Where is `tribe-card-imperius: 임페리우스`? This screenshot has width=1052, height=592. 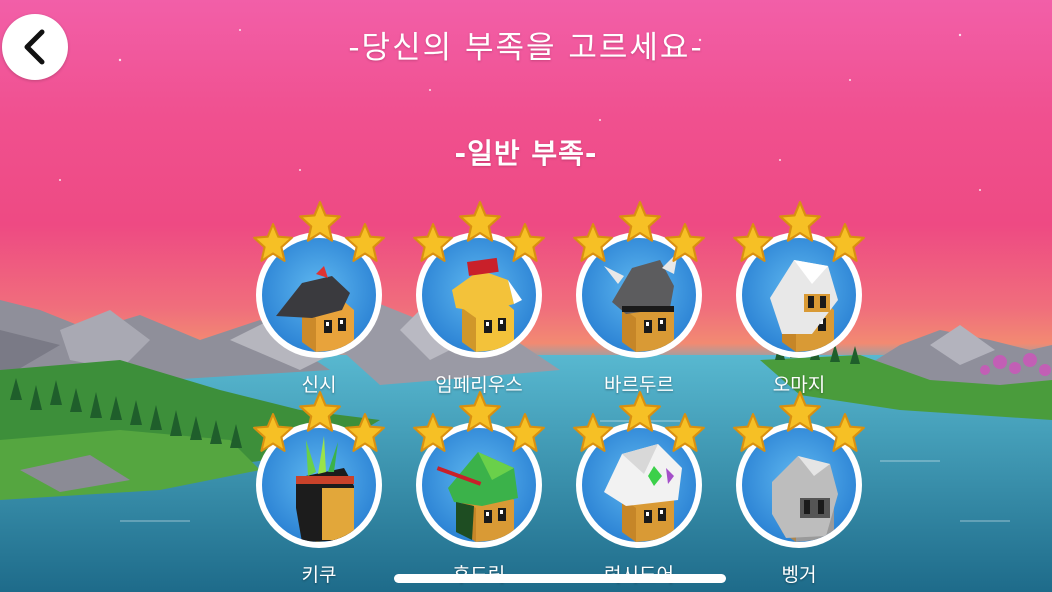
tribe-card-imperius: 임페리우스 is located at coordinates (479, 298).